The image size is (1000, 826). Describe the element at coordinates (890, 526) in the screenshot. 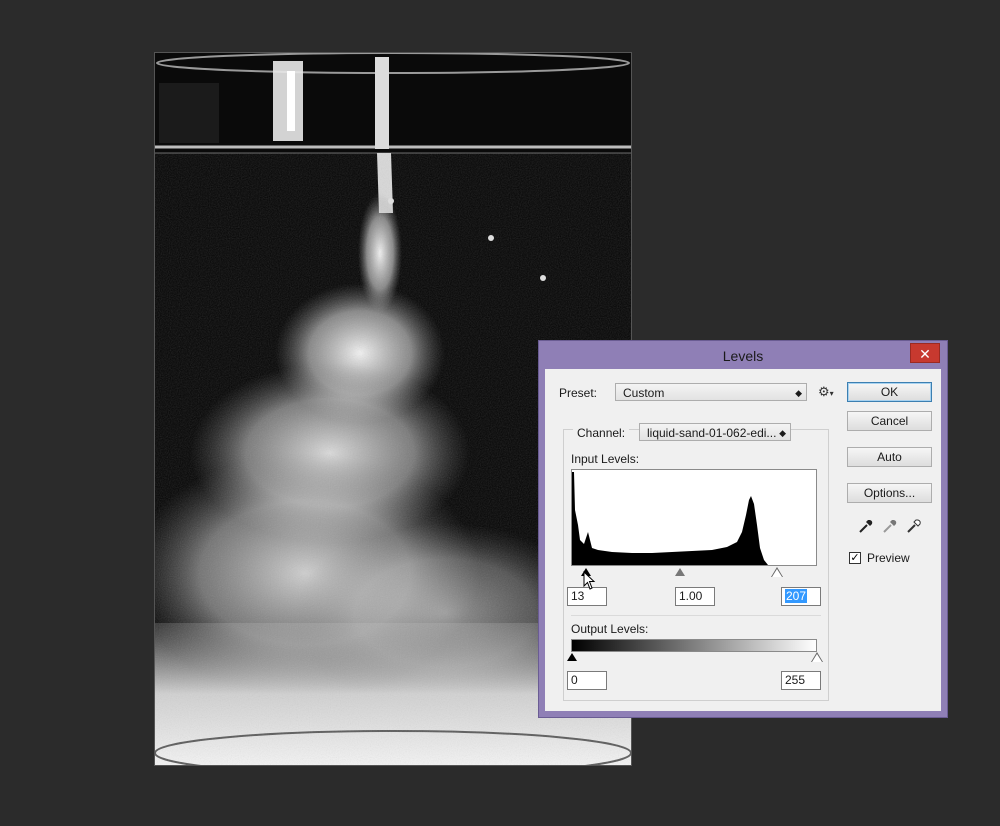

I see `gray-eyedropper-icon` at that location.